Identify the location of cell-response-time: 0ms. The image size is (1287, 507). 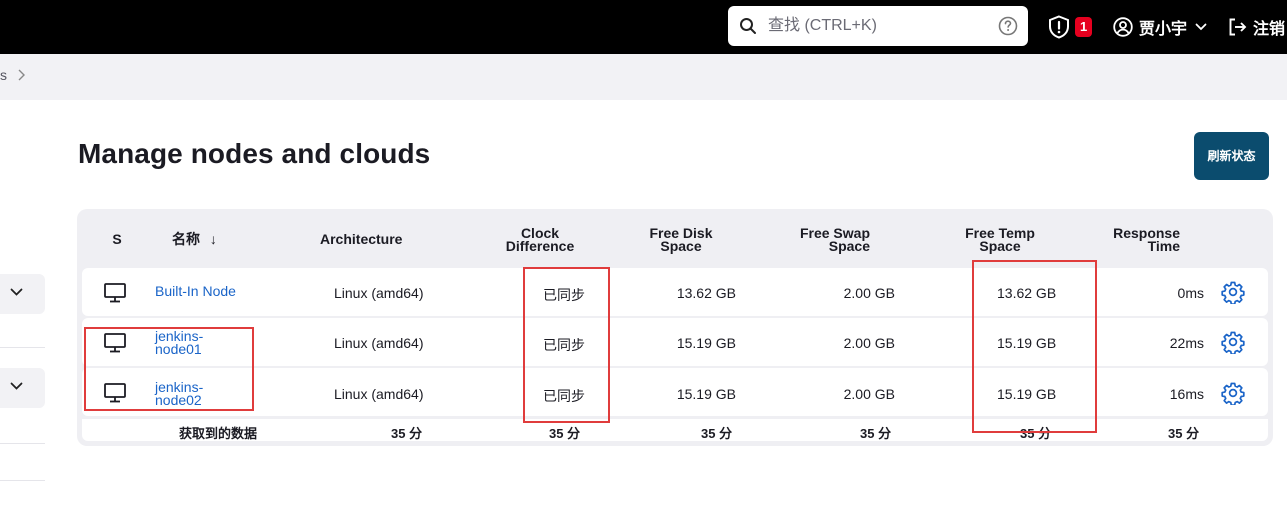
(1190, 293).